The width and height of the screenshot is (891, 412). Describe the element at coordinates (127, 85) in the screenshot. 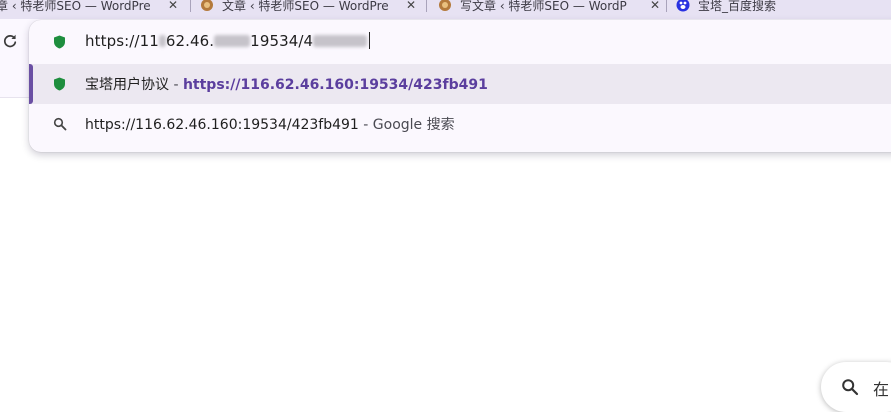

I see `suggestion-title: 宝塔用户协议` at that location.